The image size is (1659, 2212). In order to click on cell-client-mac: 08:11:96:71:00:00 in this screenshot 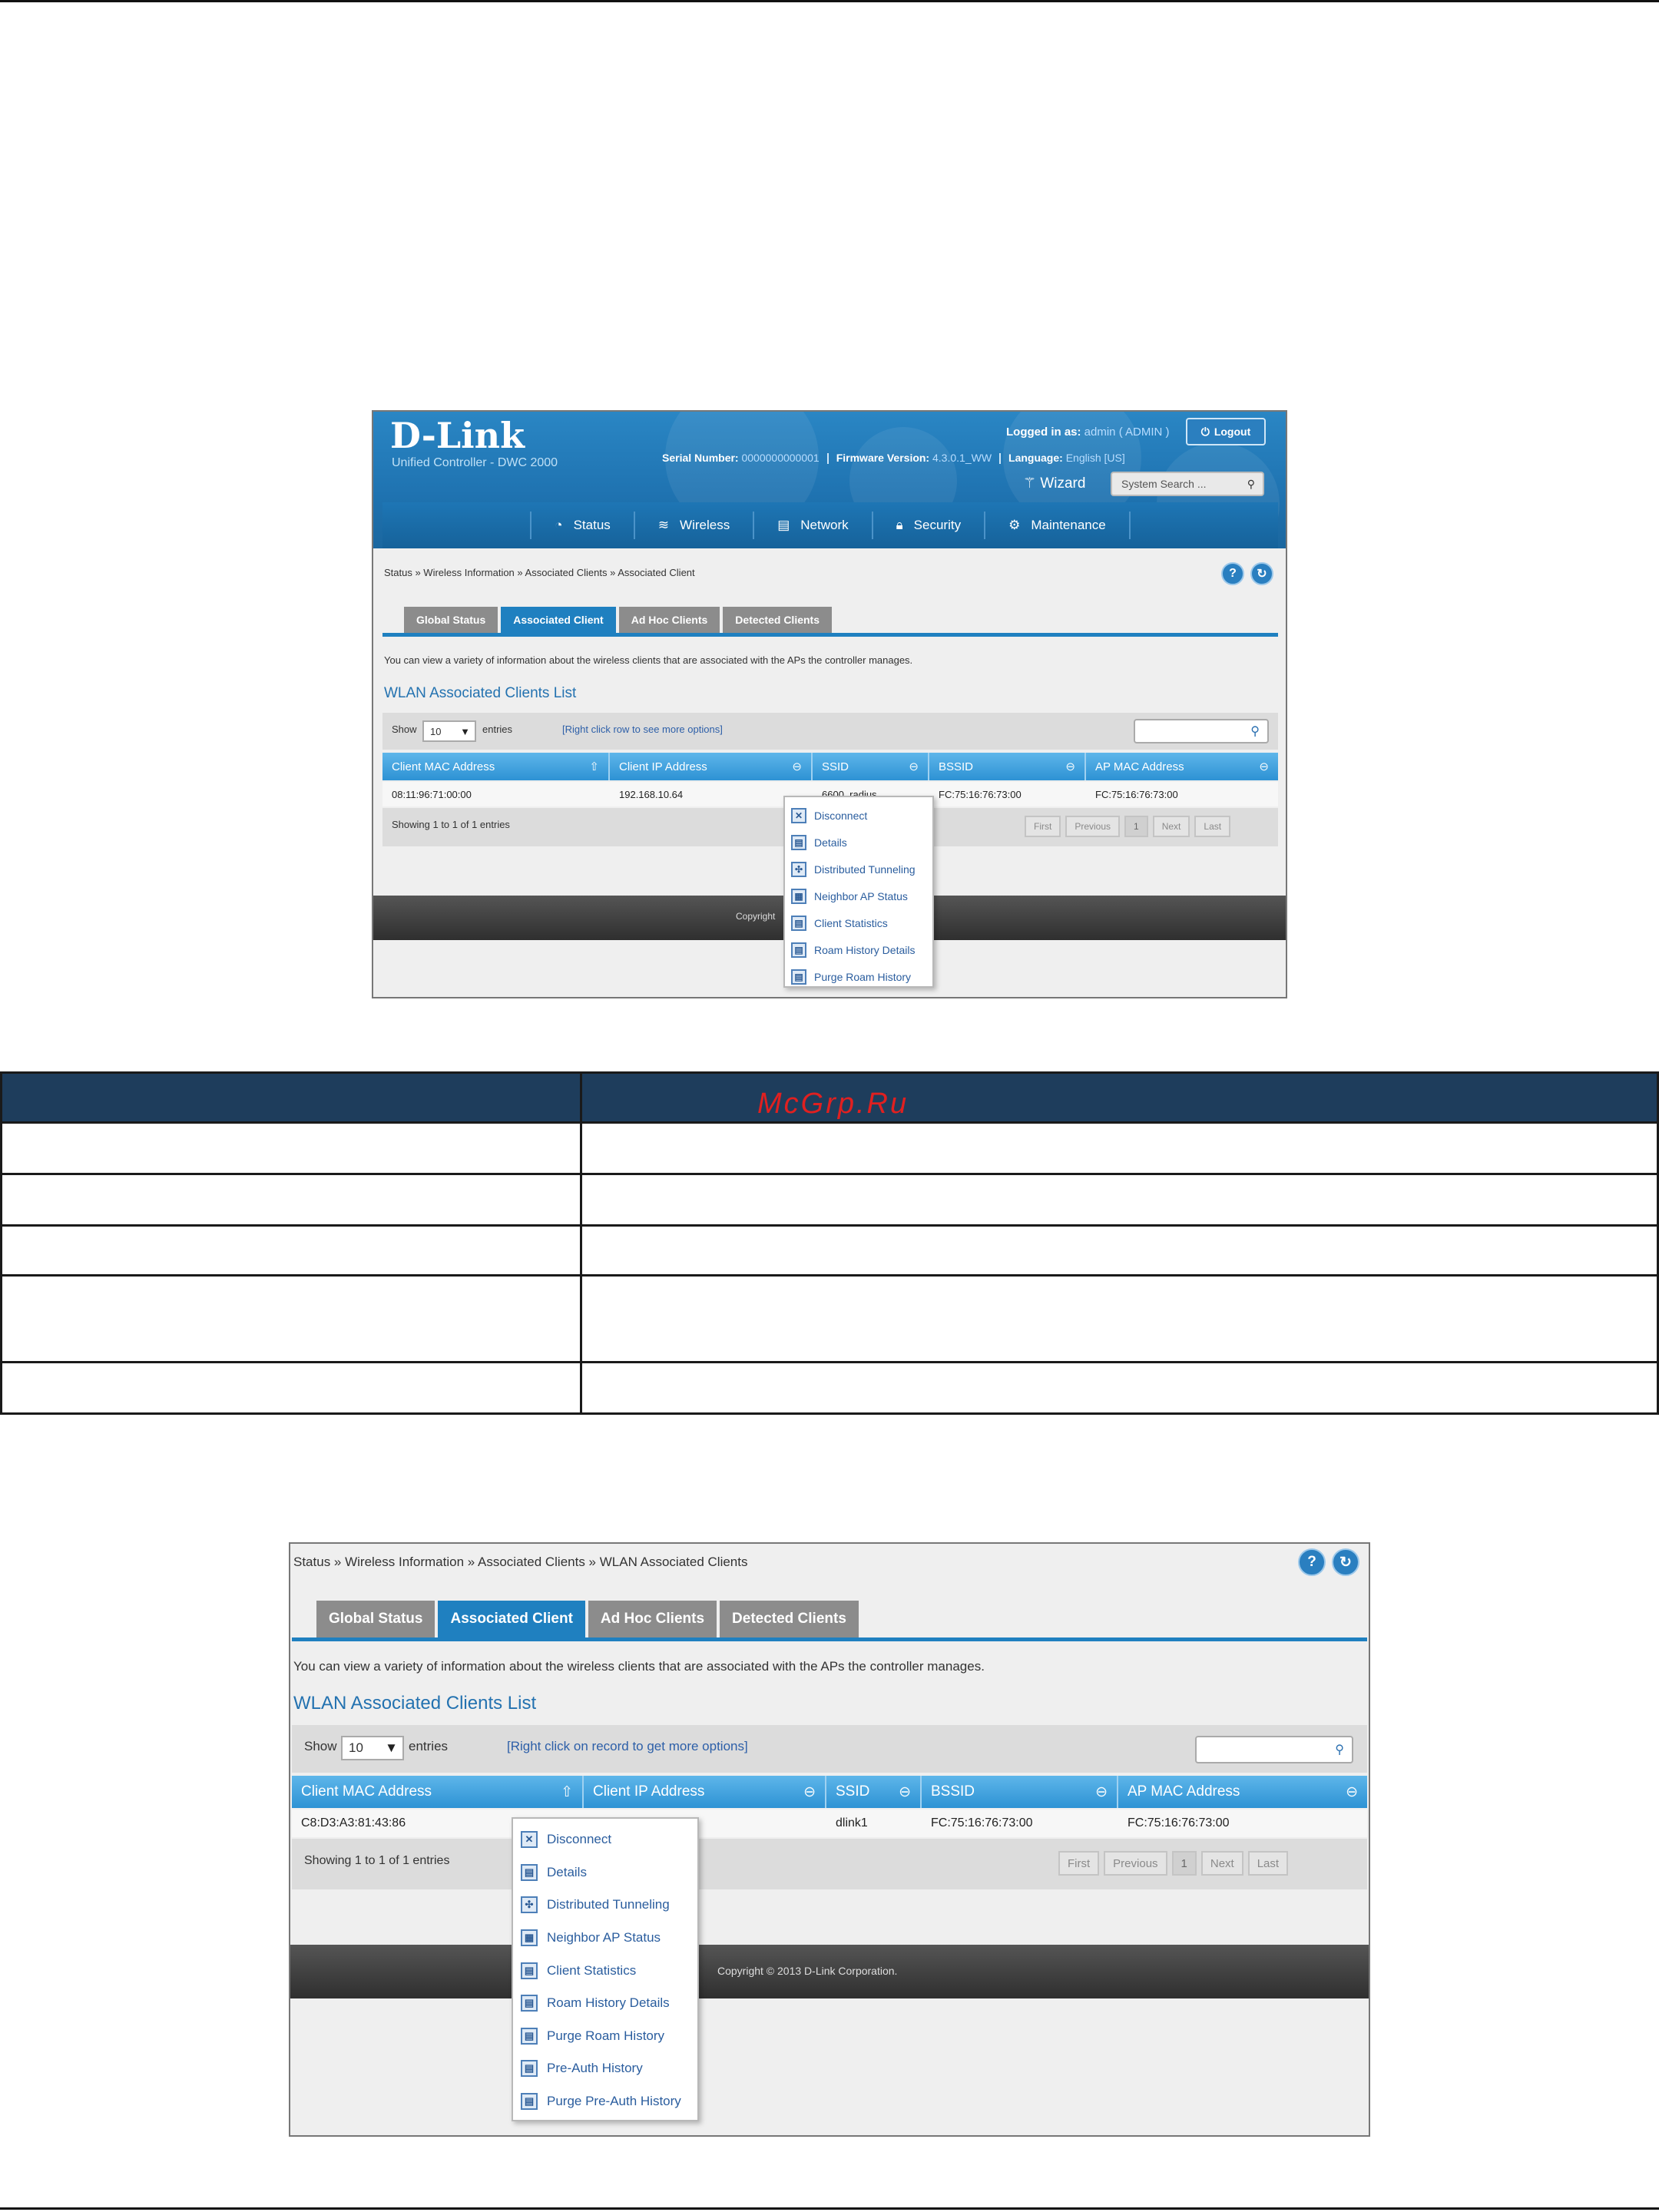, I will do `click(432, 794)`.